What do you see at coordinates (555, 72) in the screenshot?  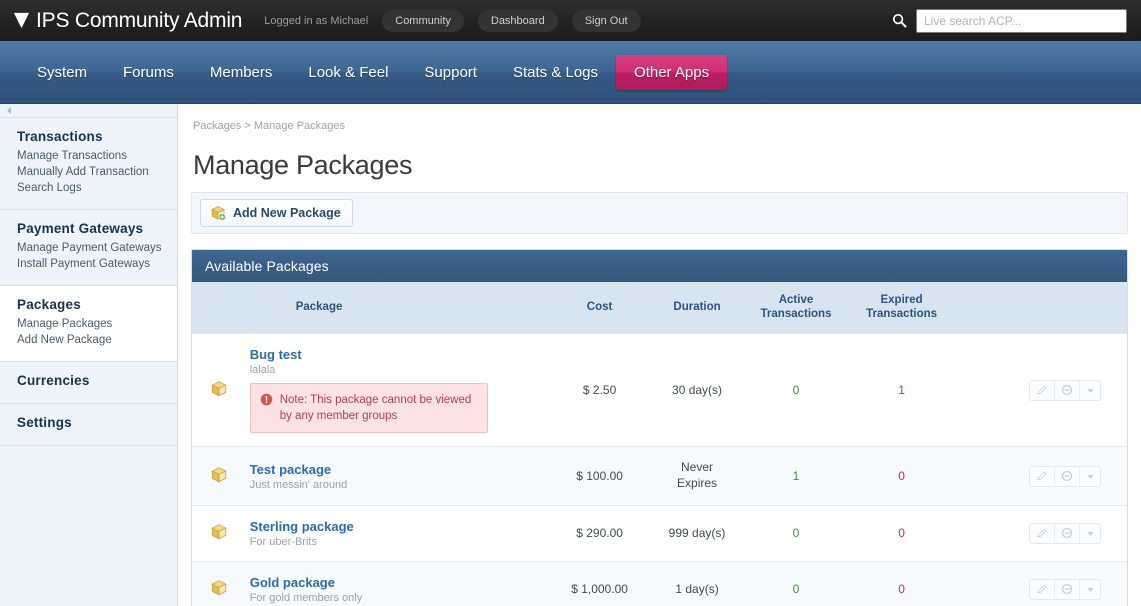 I see `nav-item-stats-and-logs: Stats & Logs` at bounding box center [555, 72].